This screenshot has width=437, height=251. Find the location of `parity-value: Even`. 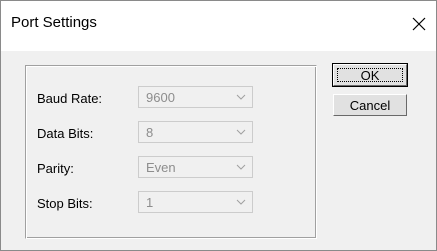

parity-value: Even is located at coordinates (161, 167).